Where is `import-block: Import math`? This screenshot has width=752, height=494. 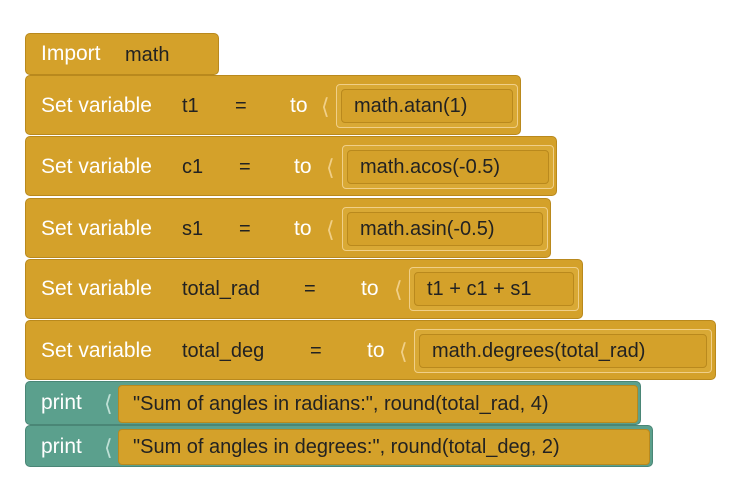
import-block: Import math is located at coordinates (122, 54).